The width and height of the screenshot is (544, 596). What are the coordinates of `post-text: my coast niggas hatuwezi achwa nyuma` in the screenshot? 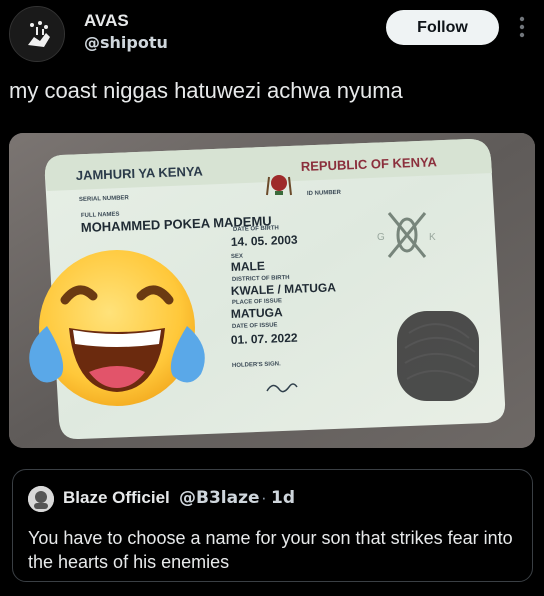 It's located at (206, 90).